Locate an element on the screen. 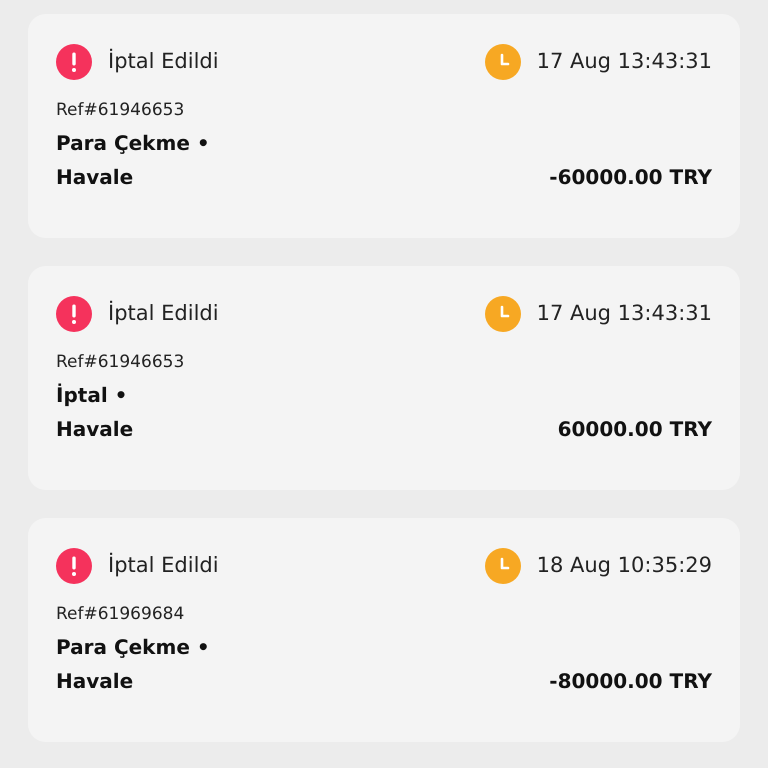 Image resolution: width=768 pixels, height=768 pixels. amount: -80000.00 TRY is located at coordinates (630, 681).